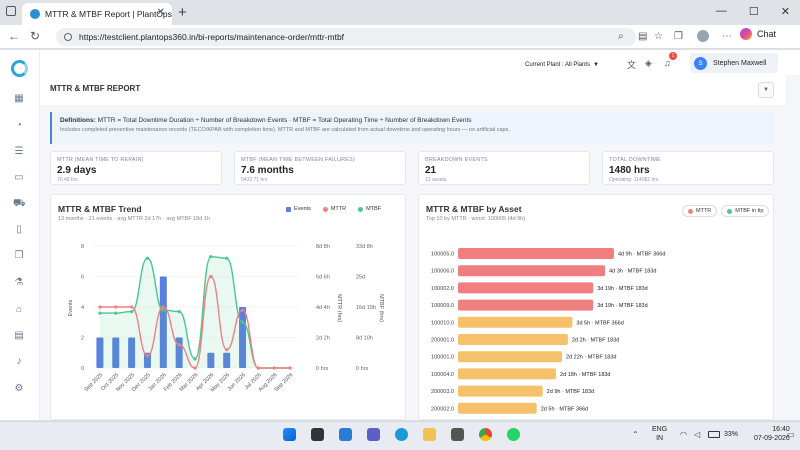  I want to click on asset-bar-label: 2d 22h · MTBF 183d, so click(591, 358).